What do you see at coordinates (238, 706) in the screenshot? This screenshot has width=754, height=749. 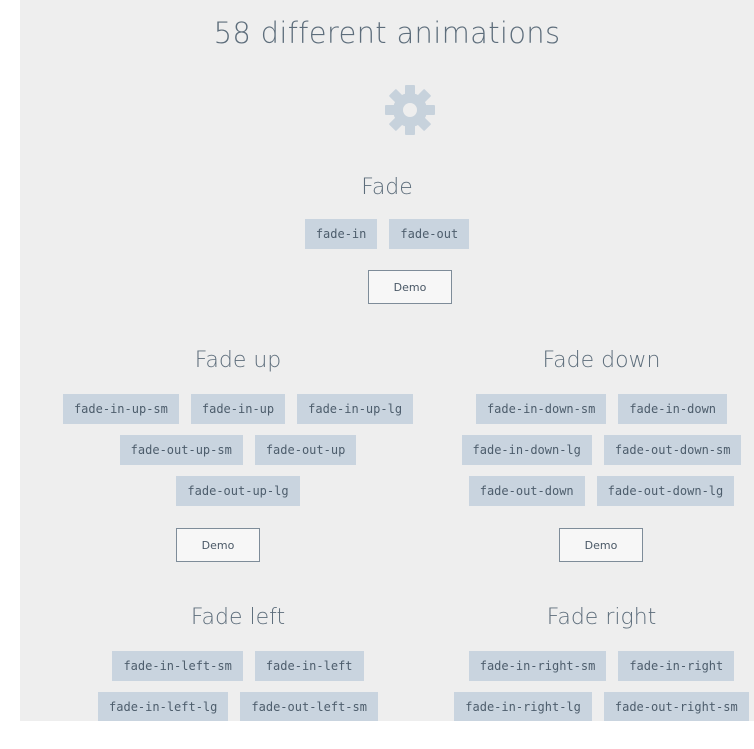 I see `fade-left-row-2: fade-in-left-lg fade-out-left-sm` at bounding box center [238, 706].